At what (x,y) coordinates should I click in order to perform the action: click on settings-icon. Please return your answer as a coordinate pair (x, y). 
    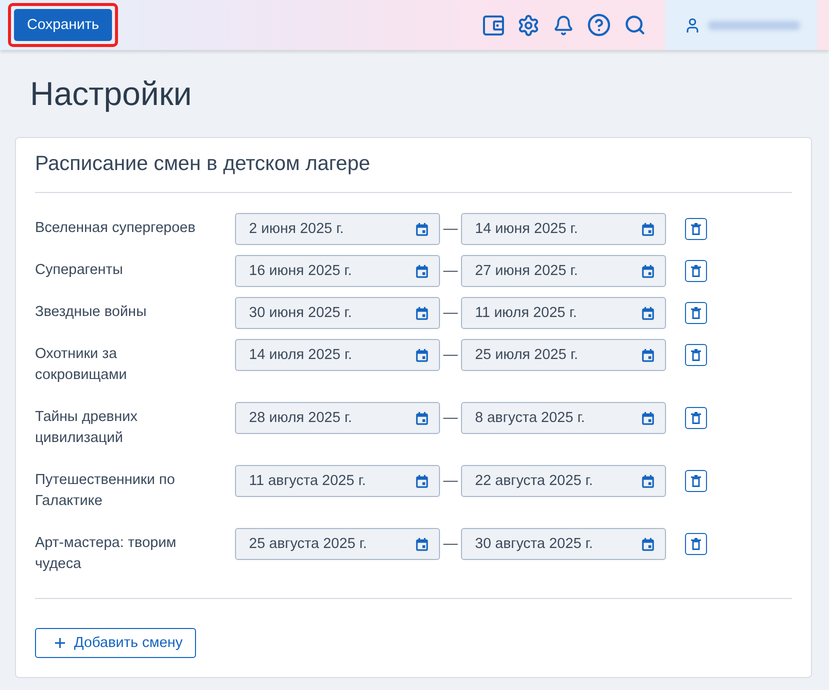
    Looking at the image, I should click on (528, 25).